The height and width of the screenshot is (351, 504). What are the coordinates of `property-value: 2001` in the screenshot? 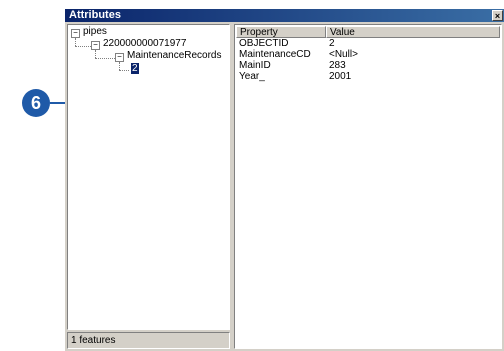 It's located at (340, 76).